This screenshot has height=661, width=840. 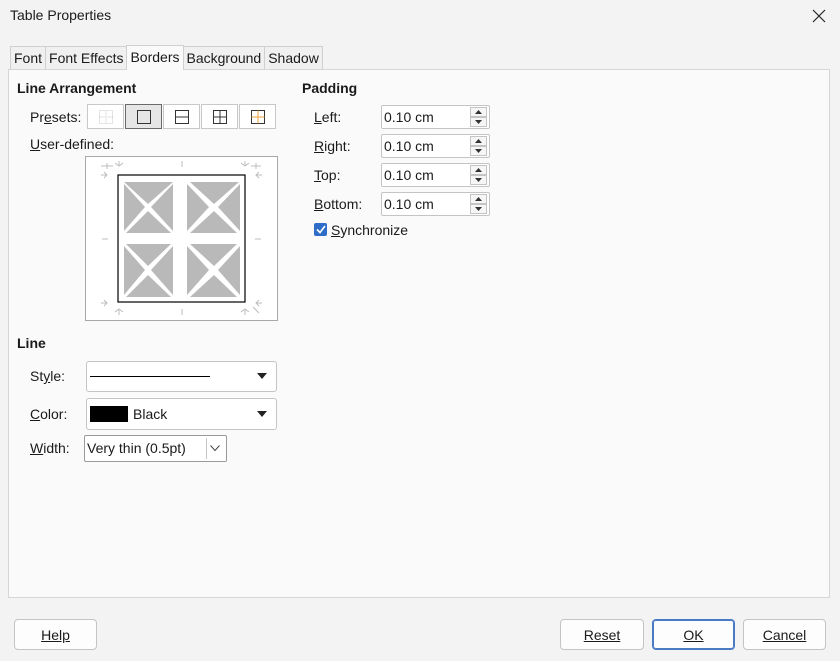 I want to click on tab-borders: Borders, so click(x=155, y=57).